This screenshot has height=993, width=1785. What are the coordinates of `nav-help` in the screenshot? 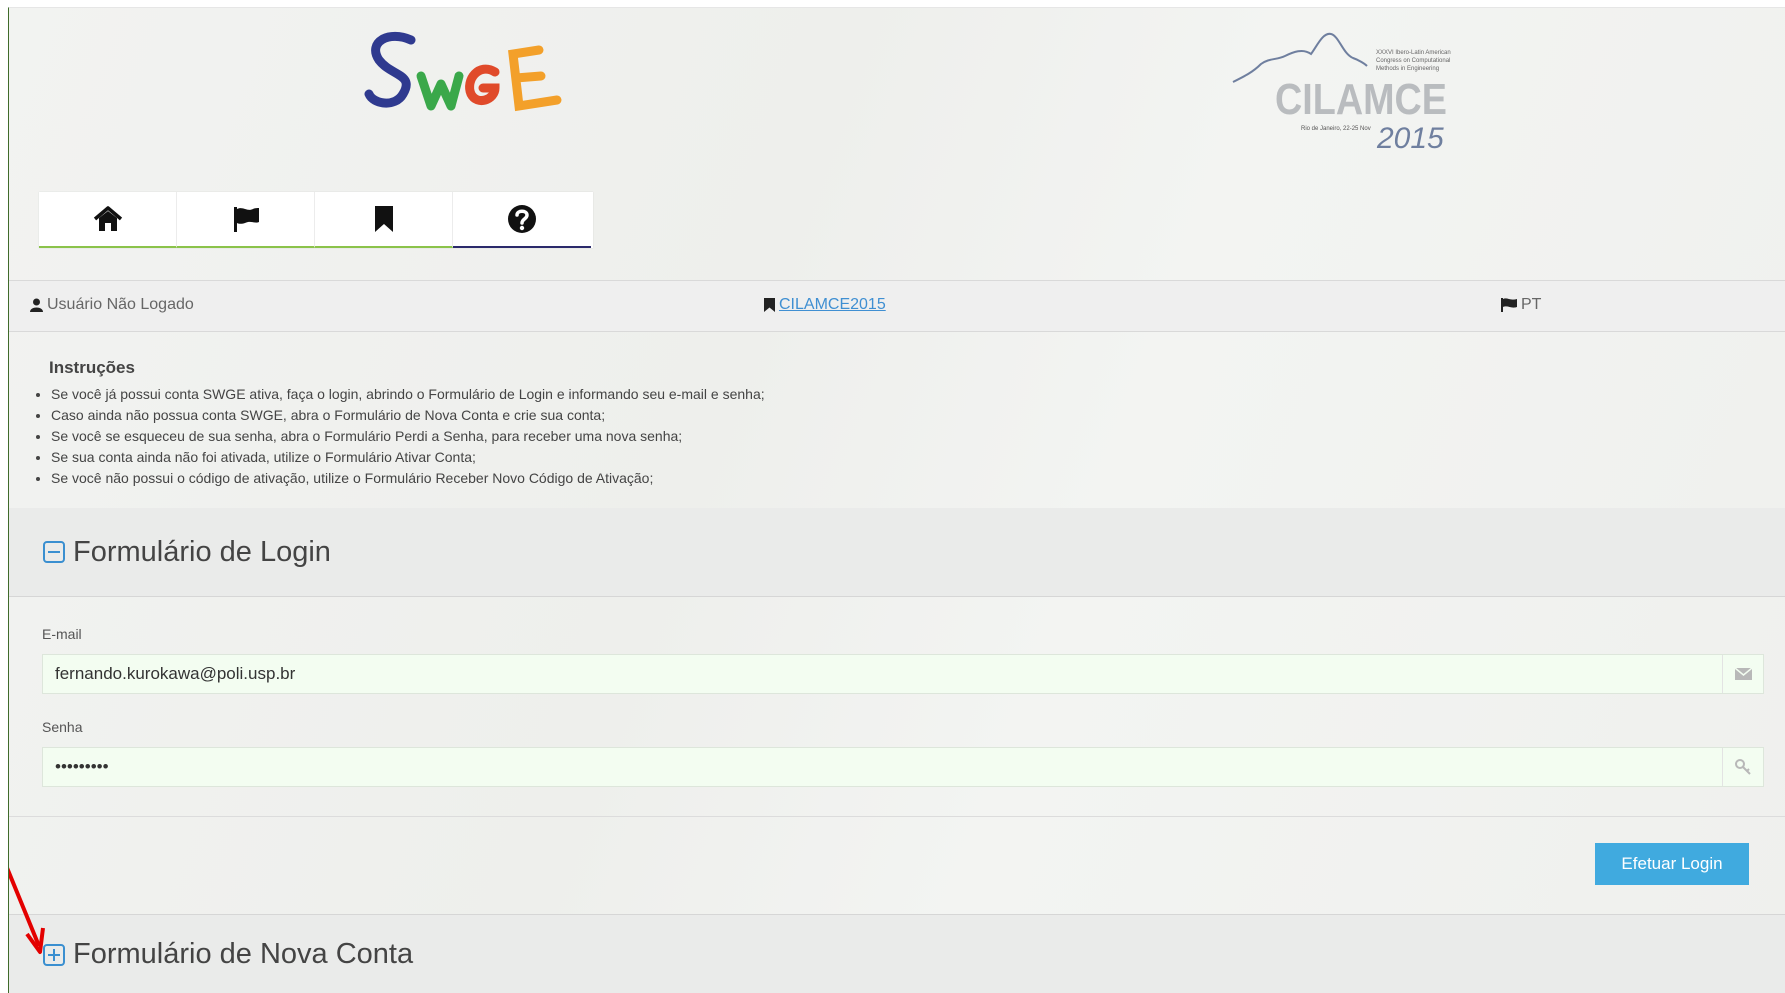 It's located at (522, 220).